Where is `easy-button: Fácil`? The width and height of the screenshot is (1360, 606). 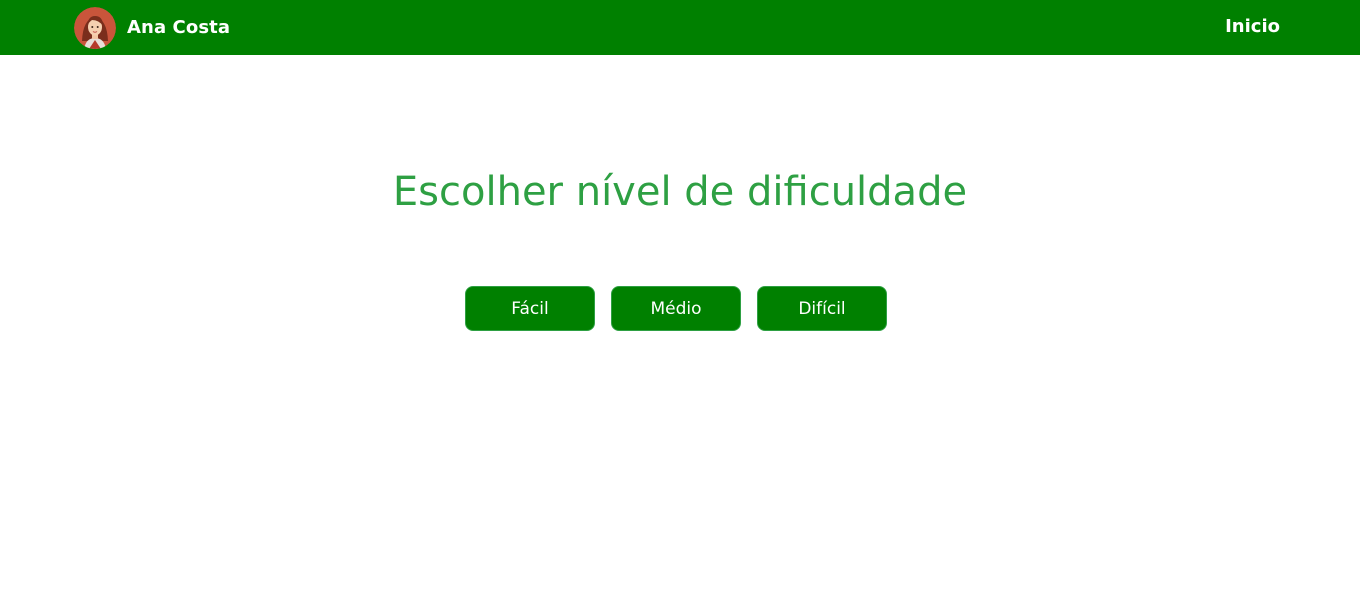 easy-button: Fácil is located at coordinates (530, 308).